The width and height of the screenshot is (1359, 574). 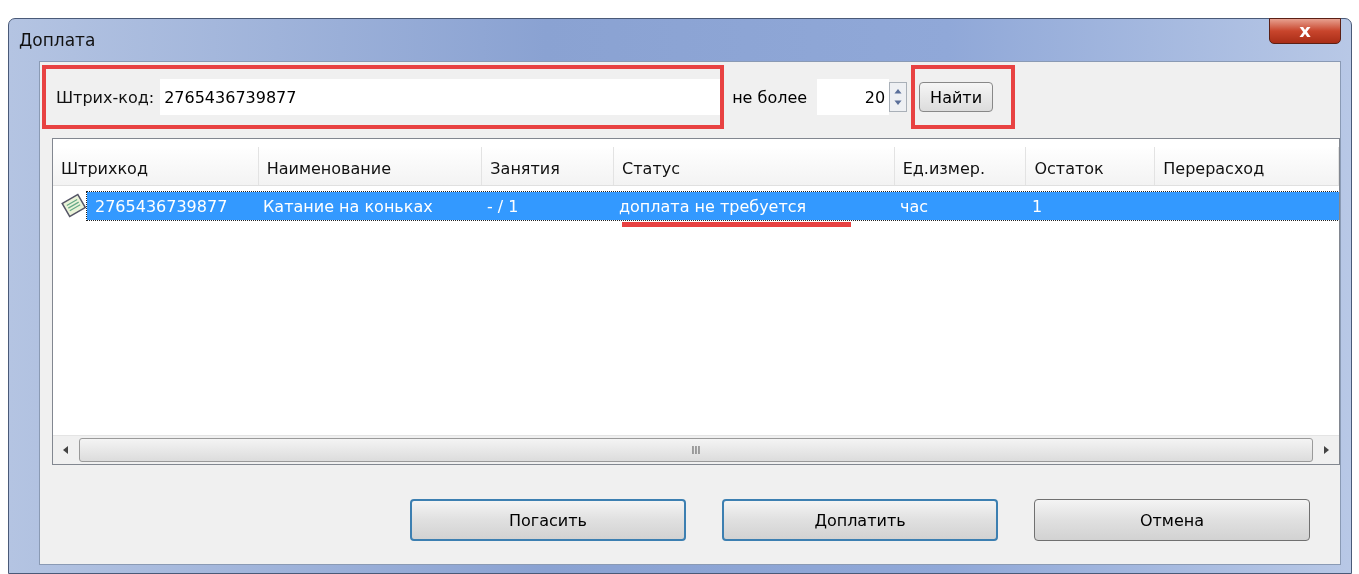 What do you see at coordinates (105, 97) in the screenshot?
I see `barcode-label: Штрих-код:` at bounding box center [105, 97].